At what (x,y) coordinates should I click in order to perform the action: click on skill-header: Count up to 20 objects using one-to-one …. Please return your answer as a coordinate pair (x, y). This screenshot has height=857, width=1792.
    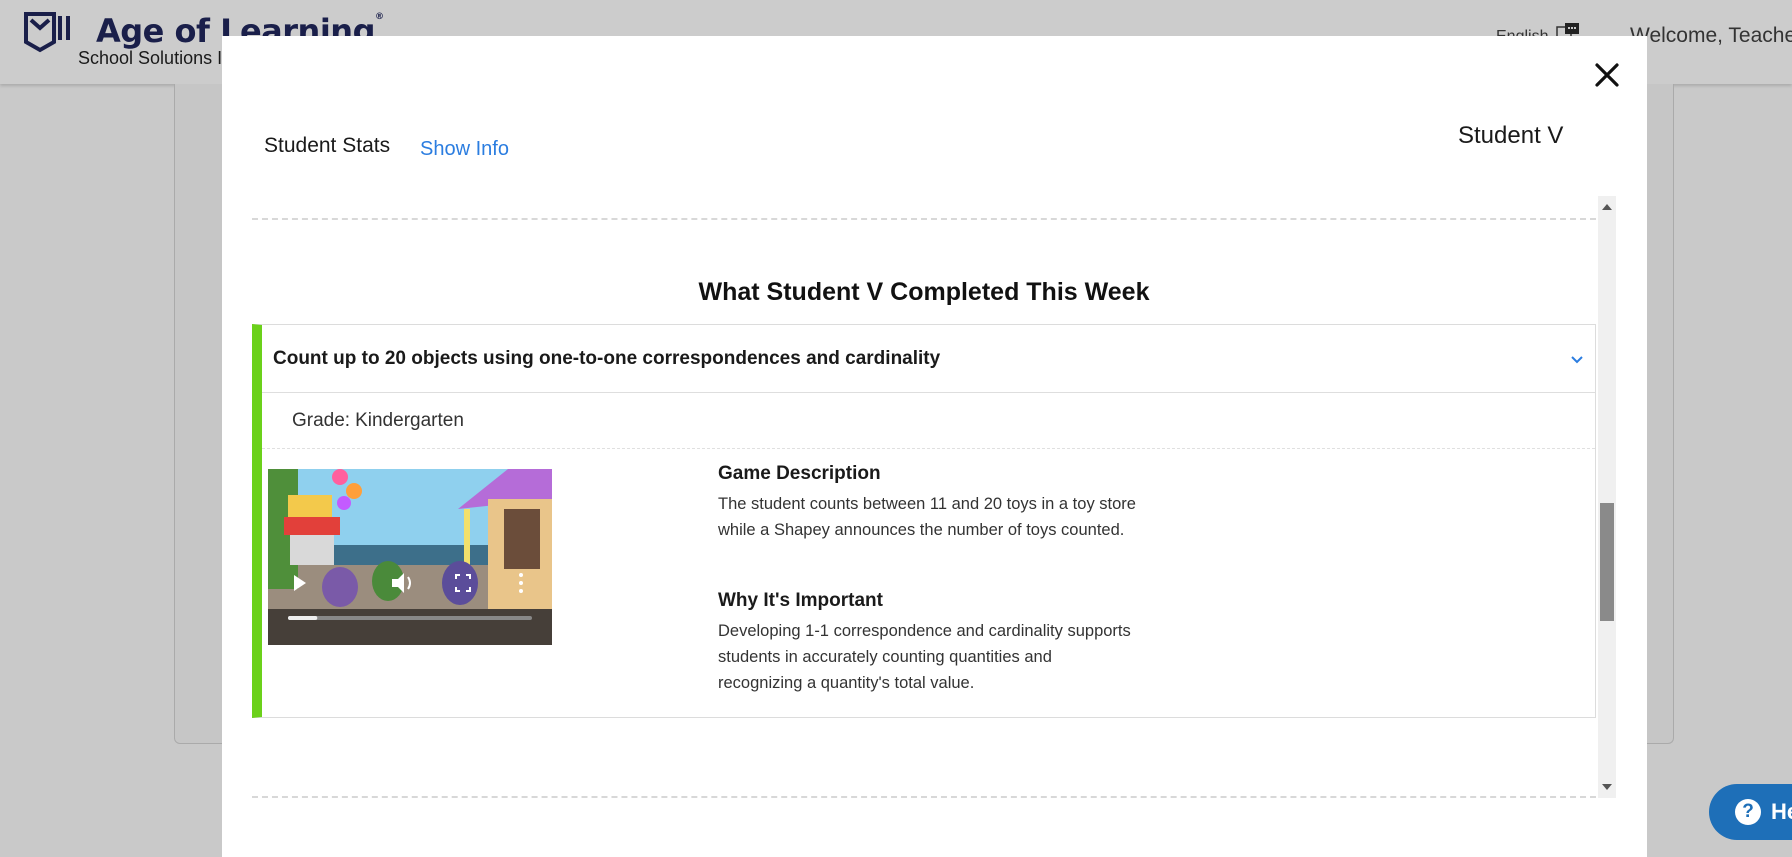
    Looking at the image, I should click on (928, 359).